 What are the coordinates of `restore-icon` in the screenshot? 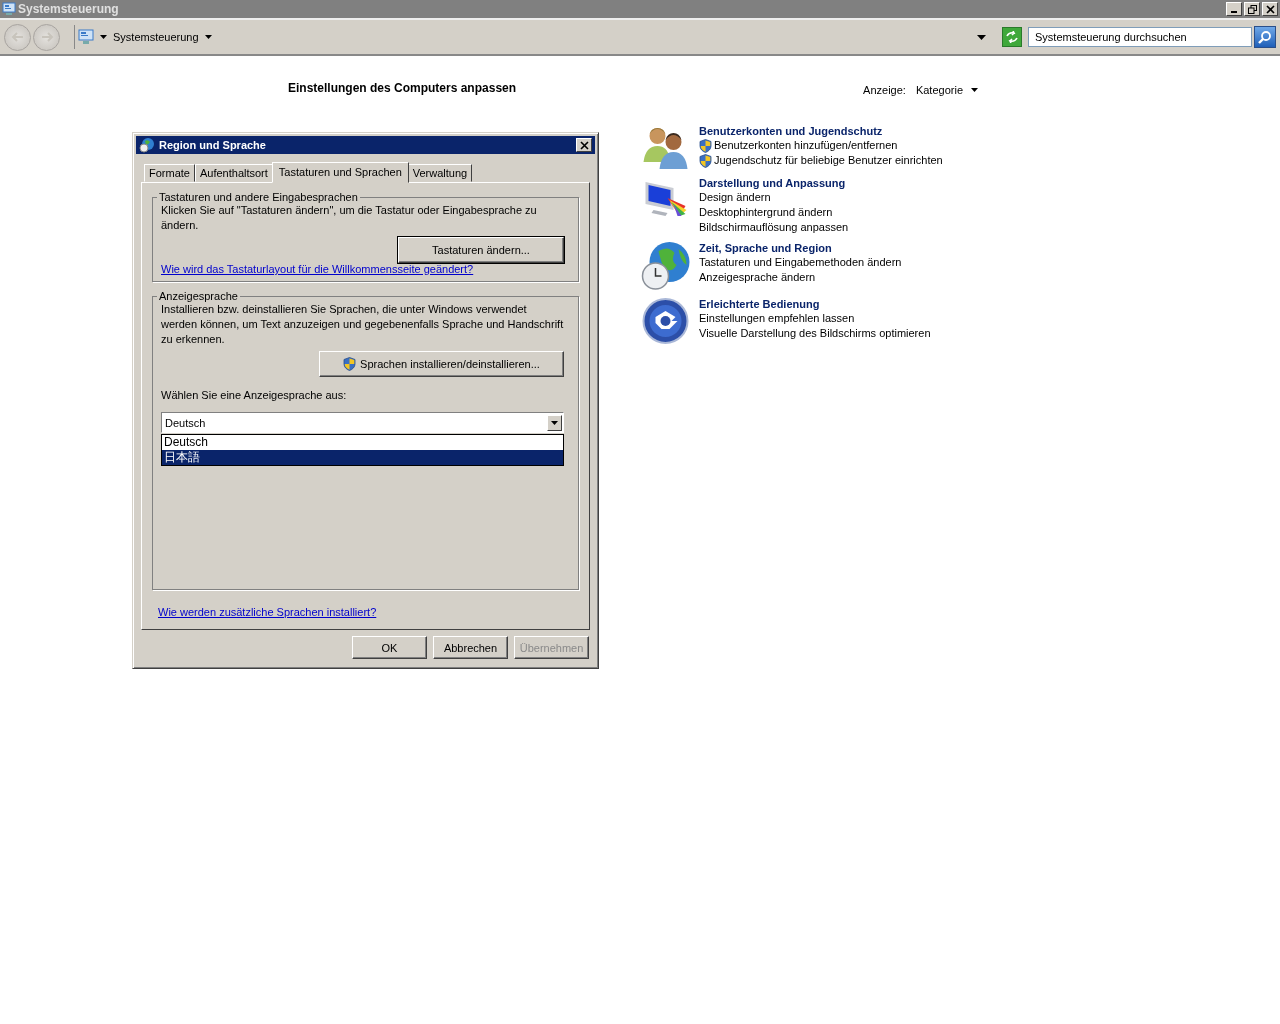 It's located at (1252, 9).